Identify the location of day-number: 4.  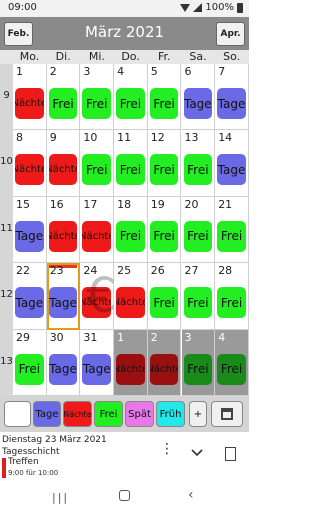
(121, 71).